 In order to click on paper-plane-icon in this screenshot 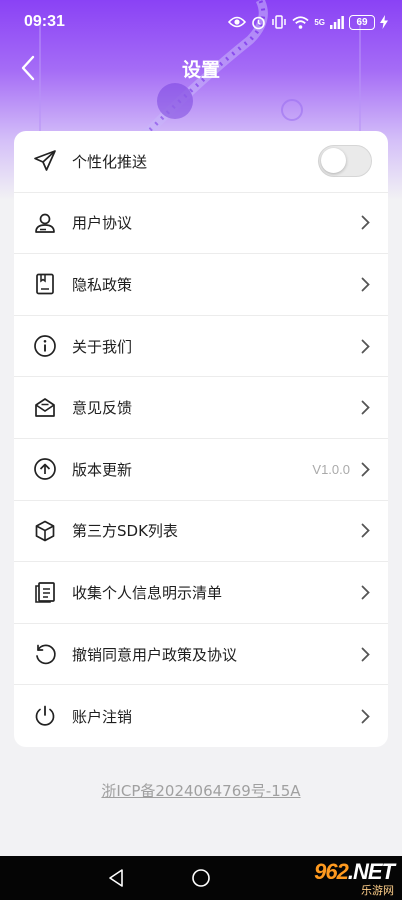, I will do `click(45, 161)`.